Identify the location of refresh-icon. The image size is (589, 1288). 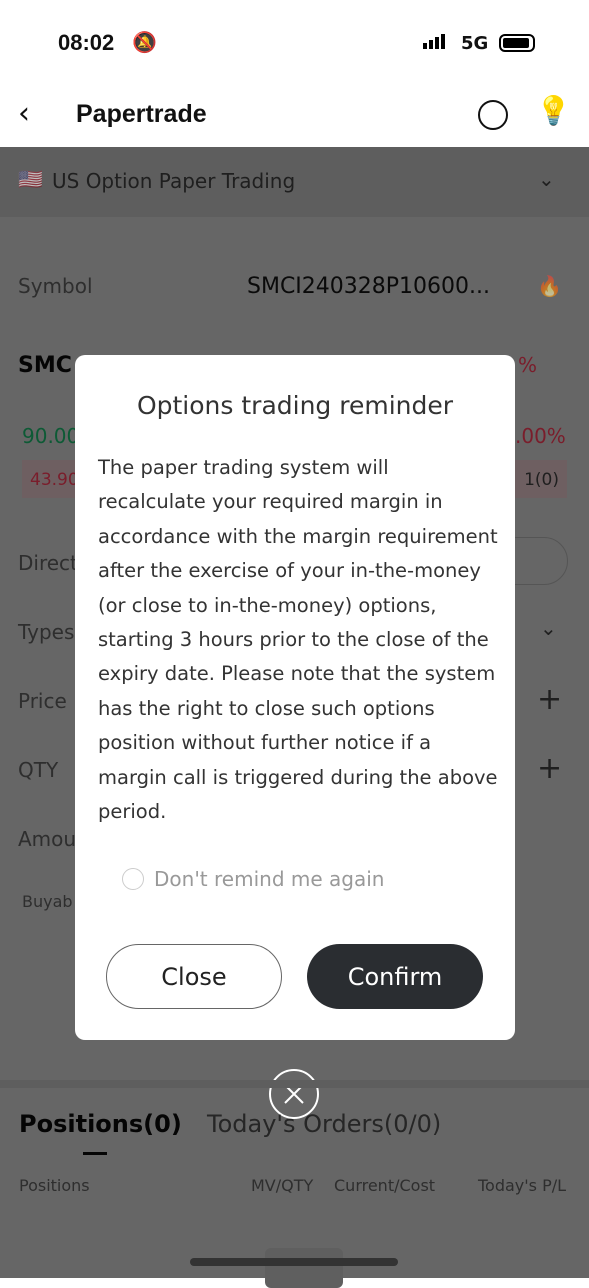
(493, 115).